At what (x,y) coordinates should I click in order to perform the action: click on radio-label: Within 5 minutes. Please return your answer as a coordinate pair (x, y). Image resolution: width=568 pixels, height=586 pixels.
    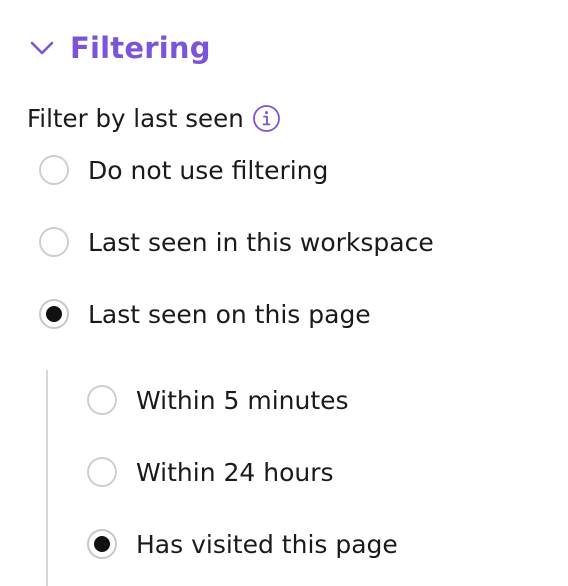
    Looking at the image, I should click on (242, 400).